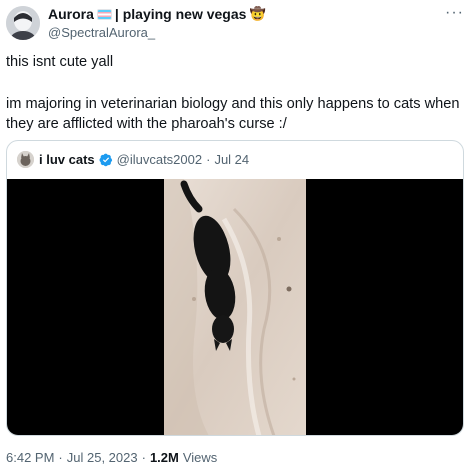 This screenshot has height=474, width=474. I want to click on author-handle: @SpectralAurora_, so click(101, 32).